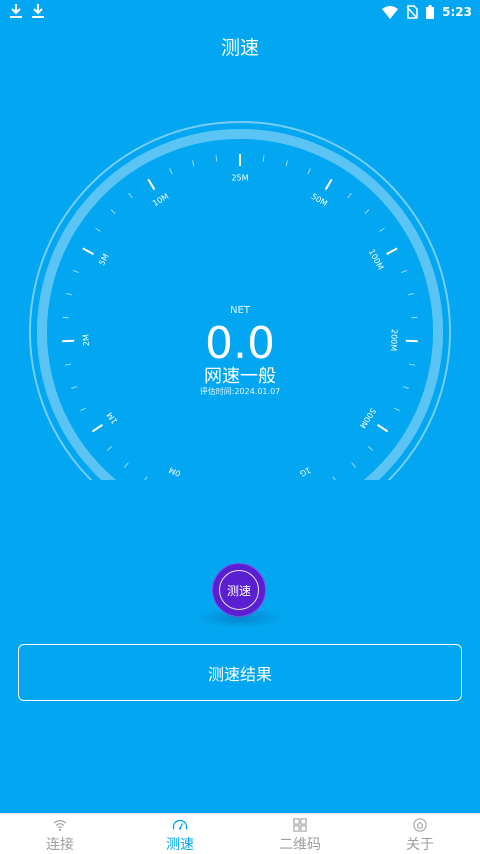 Image resolution: width=480 pixels, height=854 pixels. Describe the element at coordinates (112, 418) in the screenshot. I see `gauge-scale-label: 1M` at that location.